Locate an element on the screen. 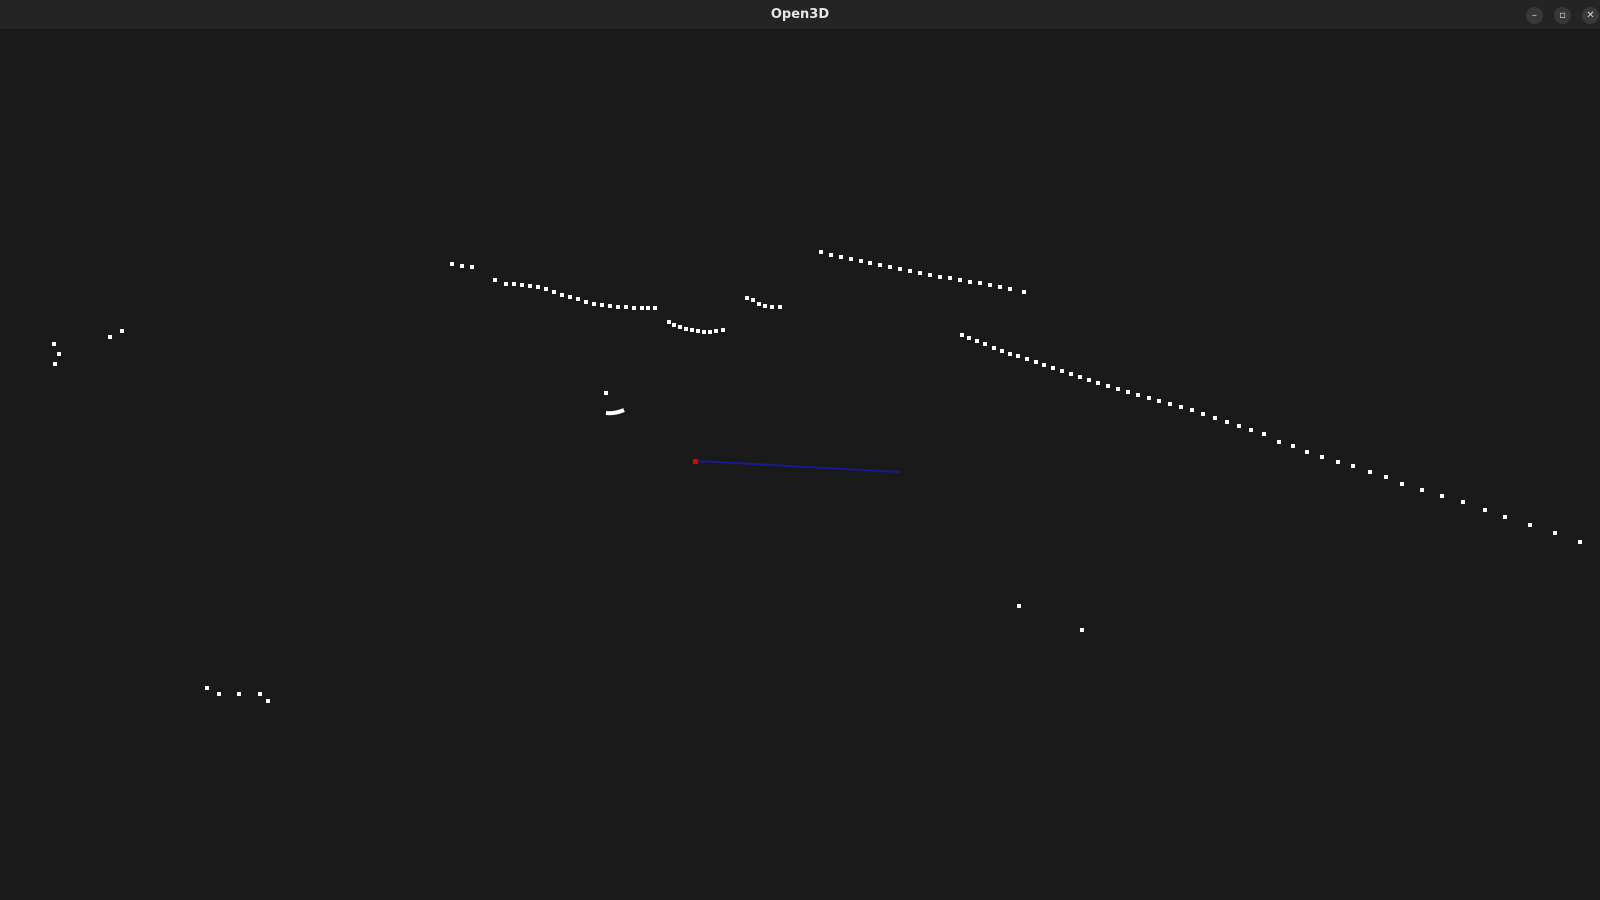 This screenshot has height=900, width=1600. origin-marker is located at coordinates (695, 461).